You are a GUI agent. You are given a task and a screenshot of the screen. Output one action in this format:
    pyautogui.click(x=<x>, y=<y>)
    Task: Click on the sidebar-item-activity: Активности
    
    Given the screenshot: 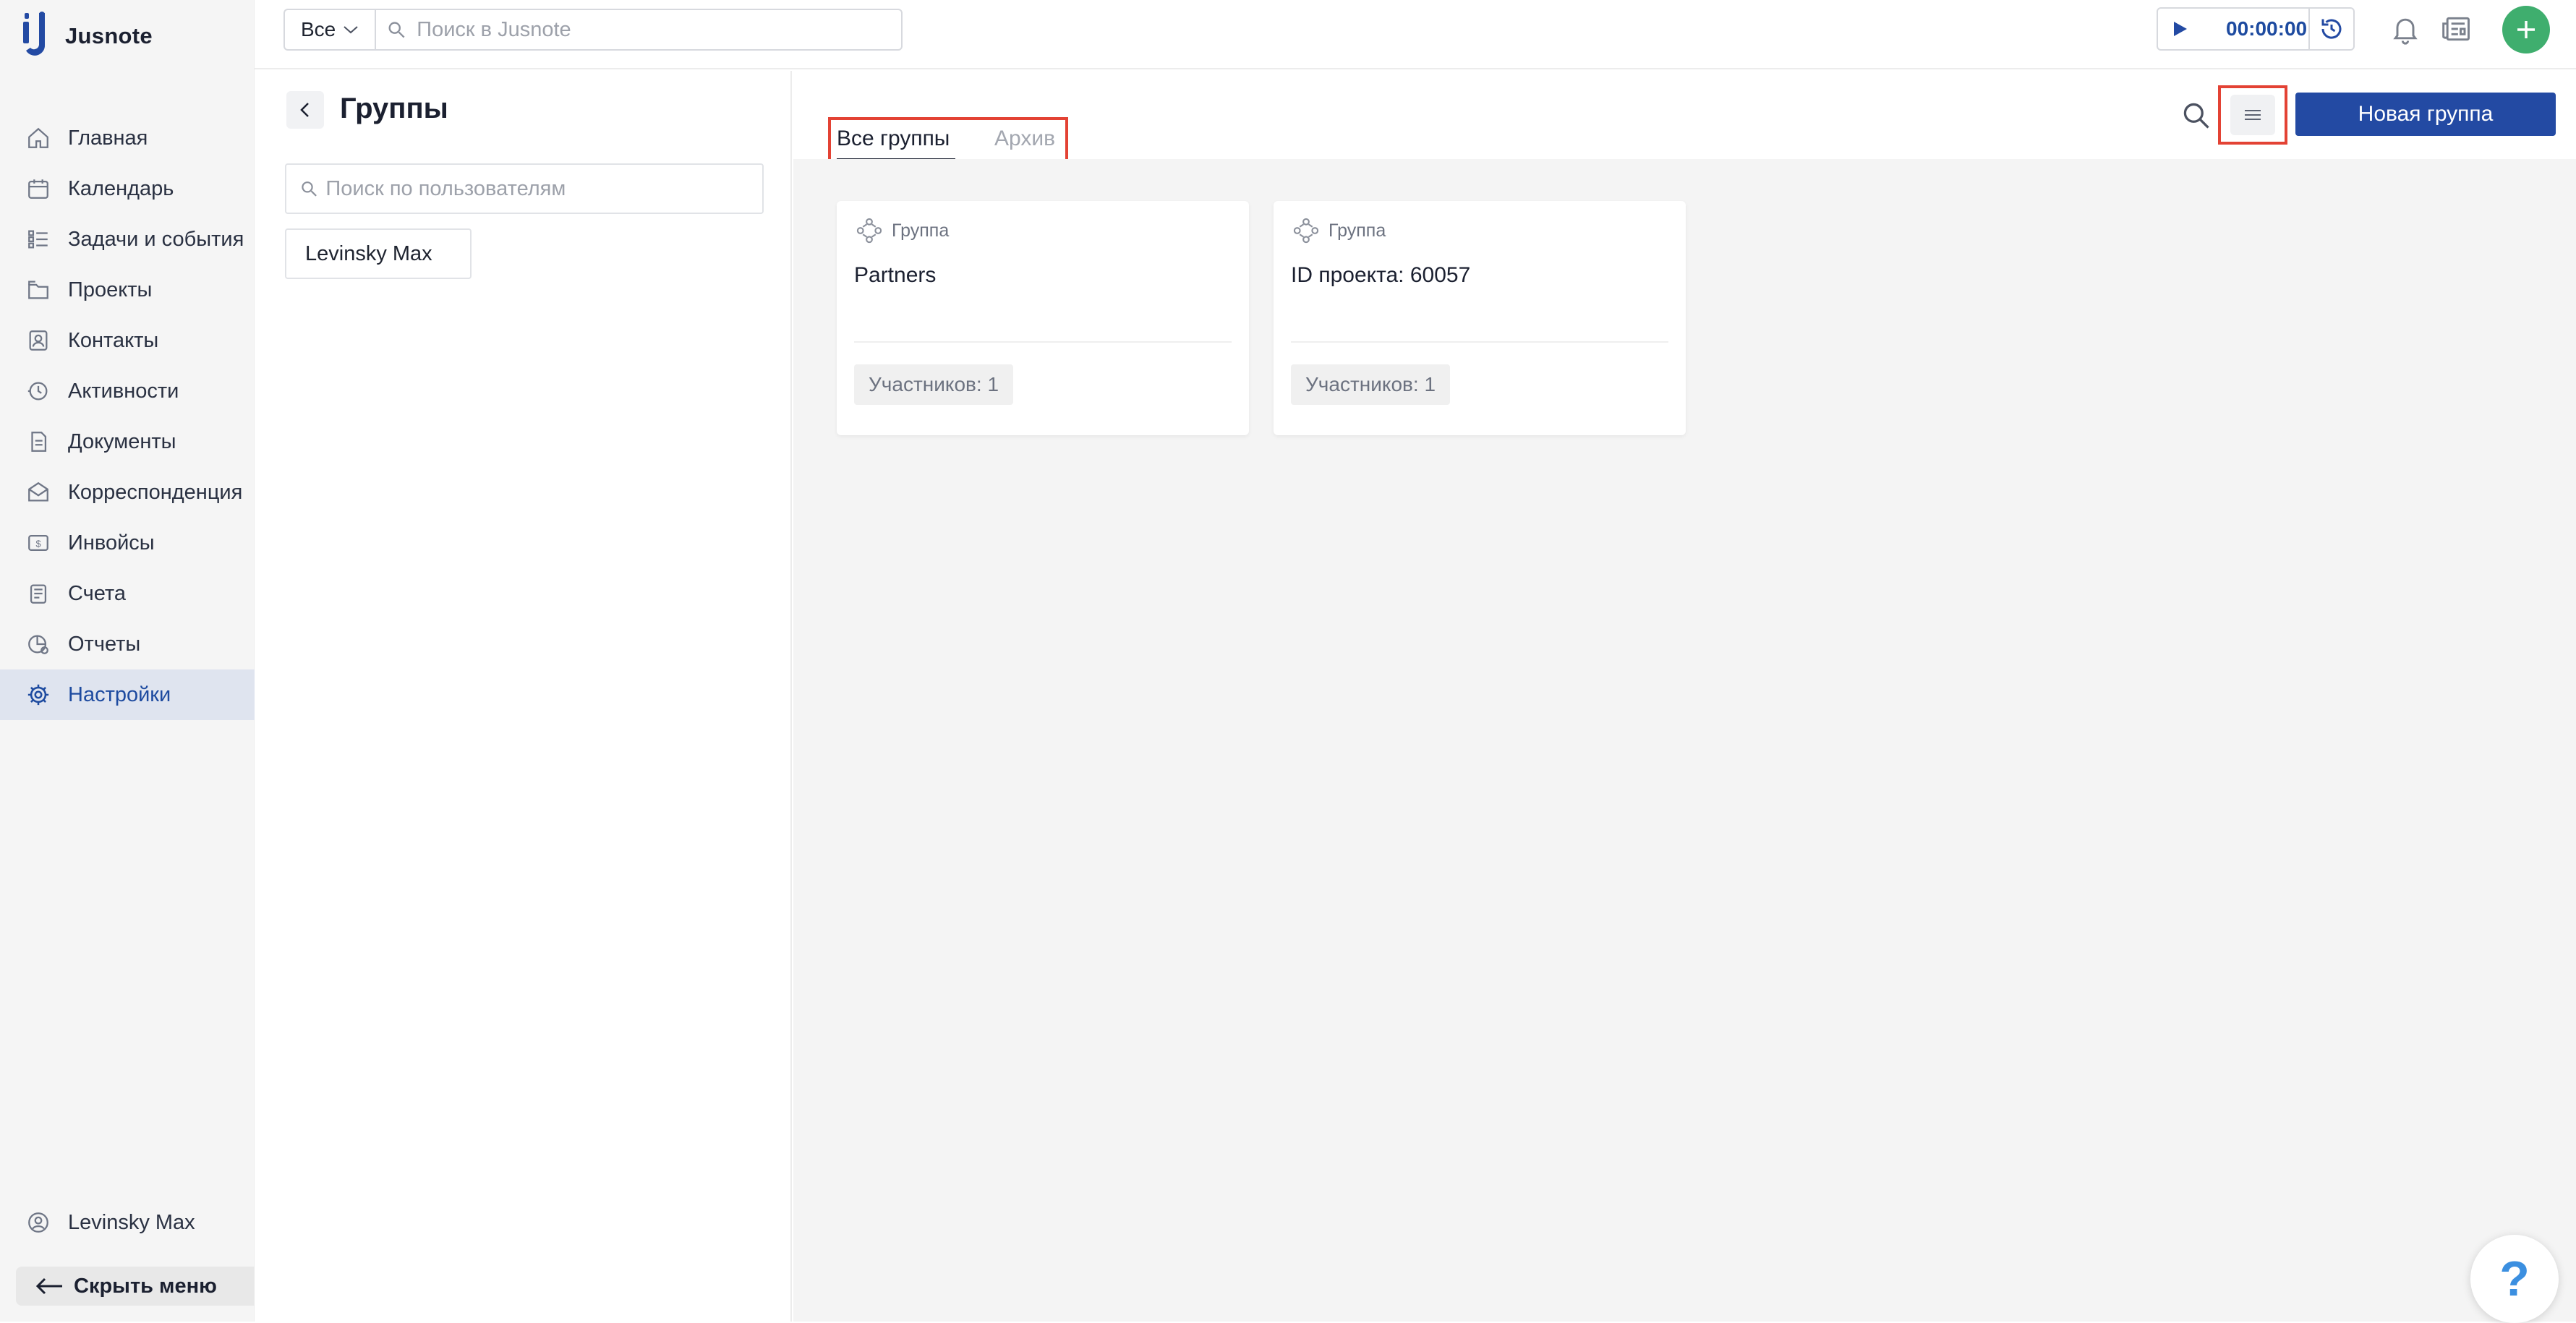 What is the action you would take?
    pyautogui.click(x=127, y=391)
    